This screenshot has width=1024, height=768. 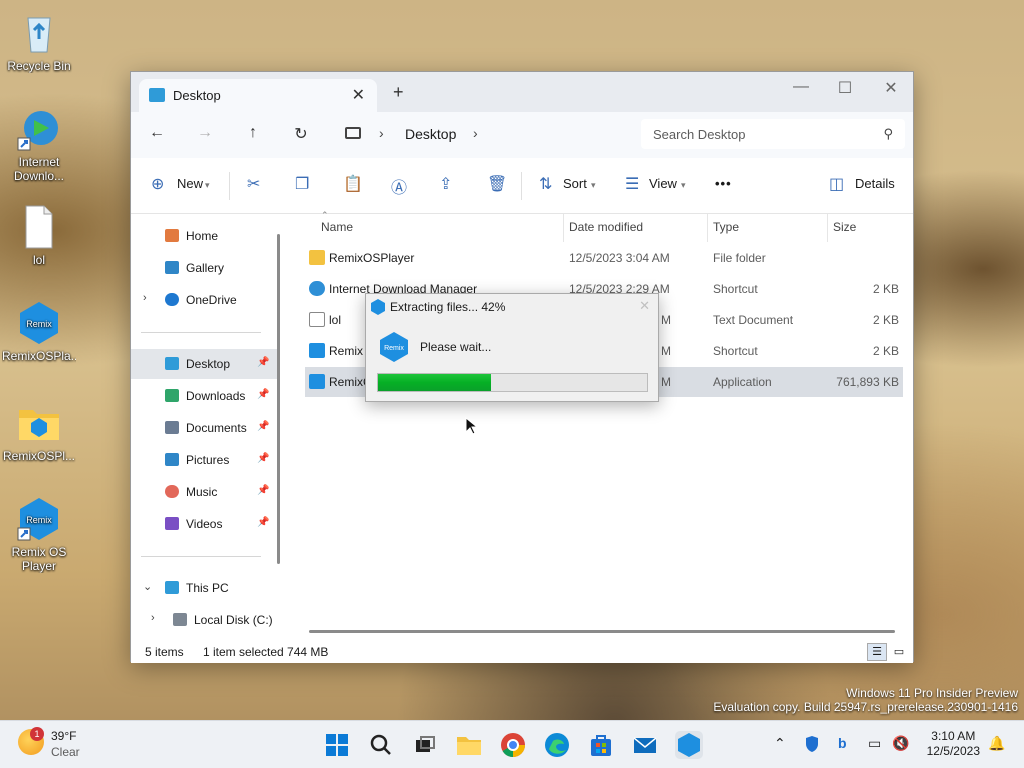 What do you see at coordinates (212, 620) in the screenshot?
I see `nav-item-local-disk: › Local Disk (C:)` at bounding box center [212, 620].